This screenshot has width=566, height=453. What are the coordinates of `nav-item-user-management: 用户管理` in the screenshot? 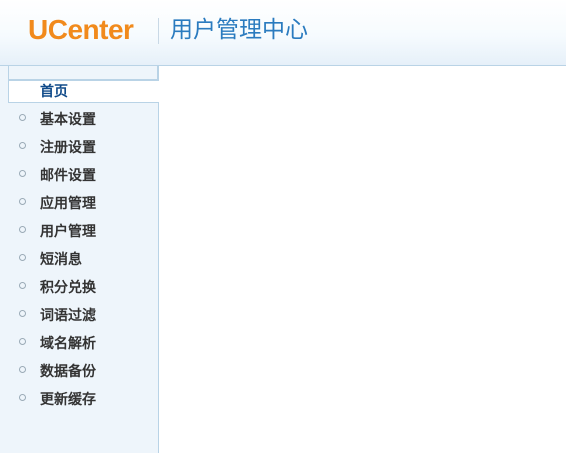 It's located at (79, 232).